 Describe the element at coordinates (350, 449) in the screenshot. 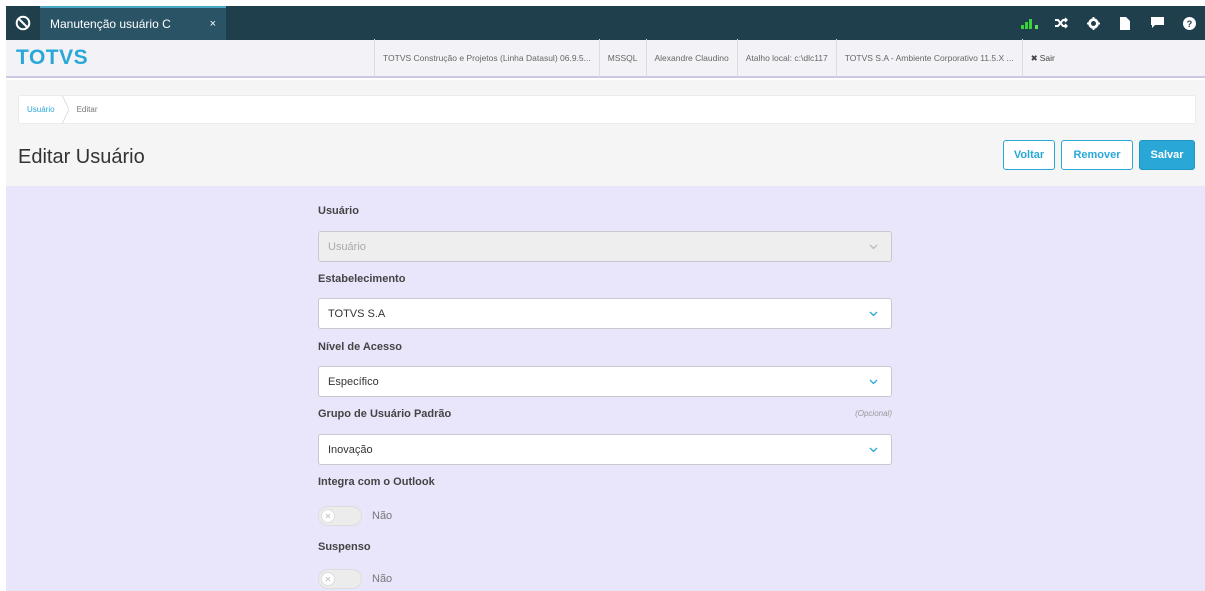

I see `grupo-padrao-value: Inovação` at that location.